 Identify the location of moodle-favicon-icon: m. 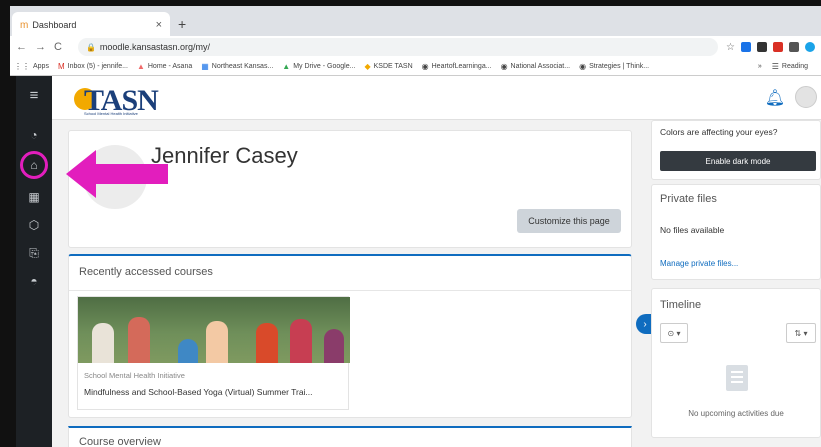
(24, 25).